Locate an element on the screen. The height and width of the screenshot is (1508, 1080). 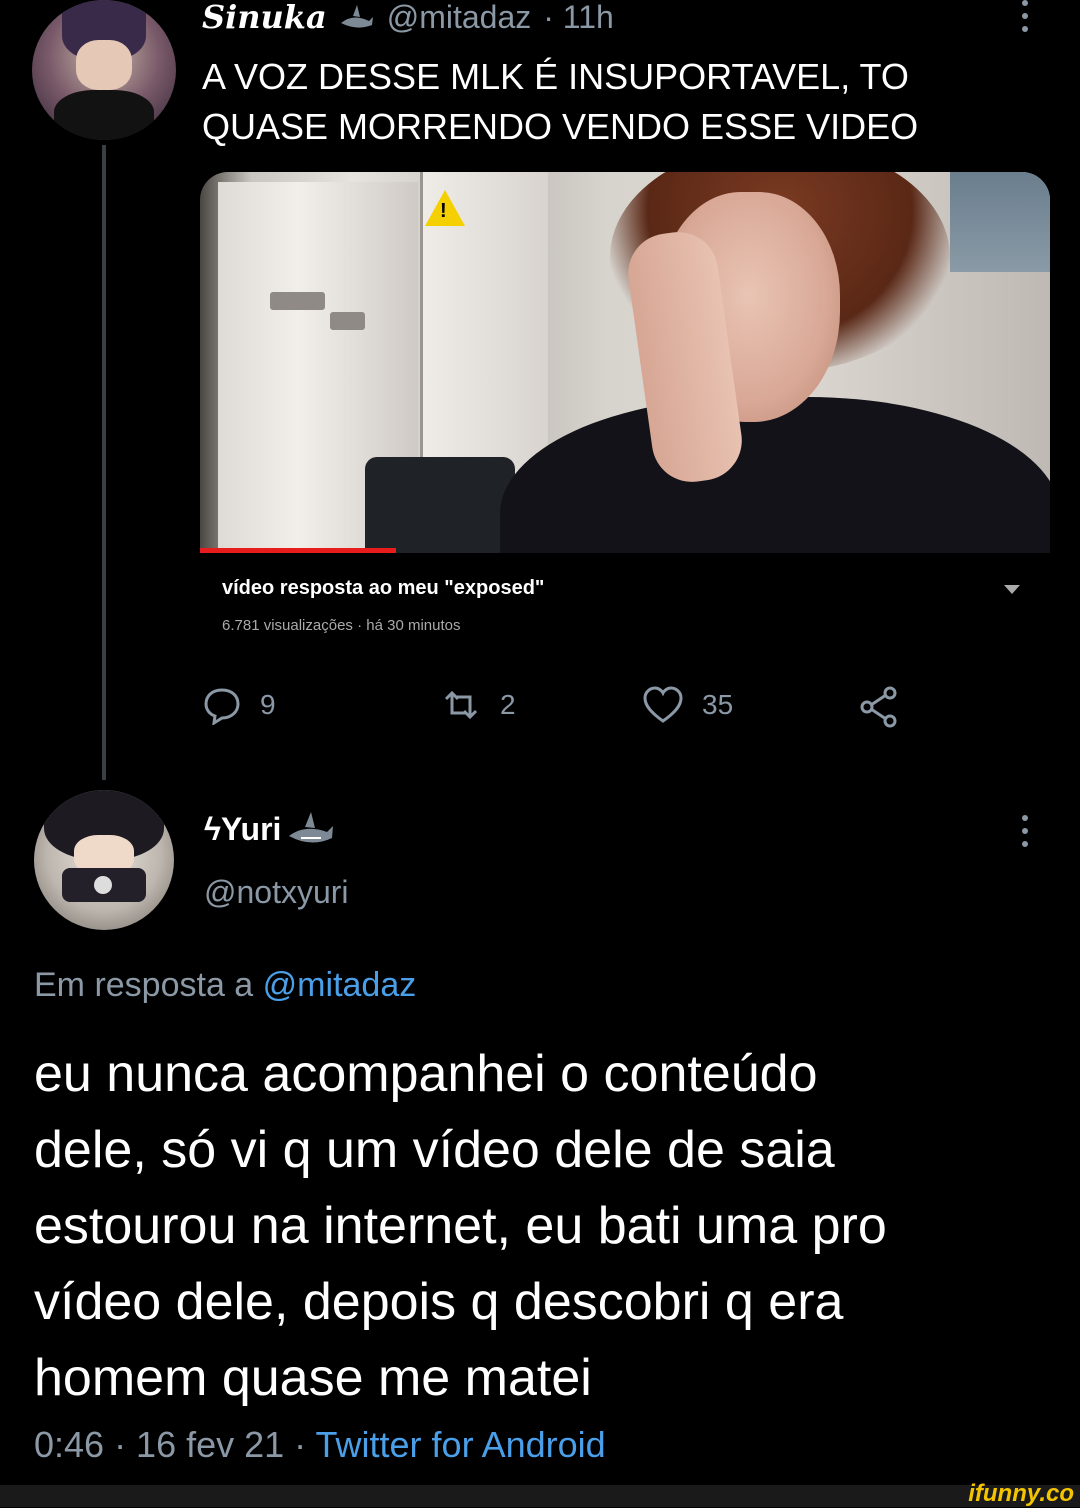
tweet-text-line: estourou na internet, eu bati uma pro is located at coordinates (460, 1226).